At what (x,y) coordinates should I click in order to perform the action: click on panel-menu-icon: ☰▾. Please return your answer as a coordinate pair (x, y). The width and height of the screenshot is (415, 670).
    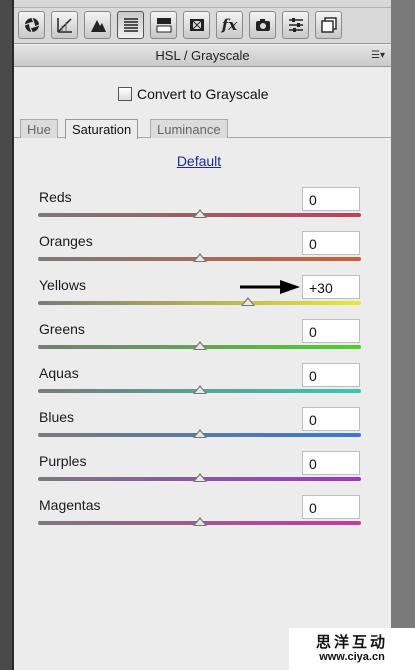
    Looking at the image, I should click on (378, 55).